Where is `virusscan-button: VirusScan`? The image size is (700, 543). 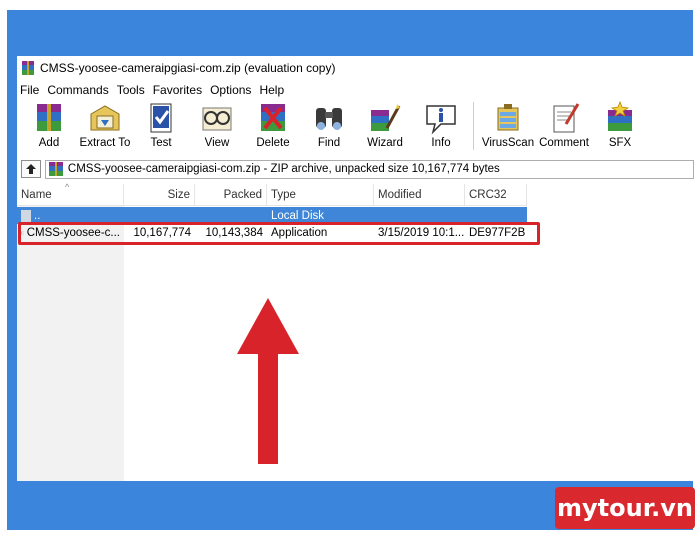
virusscan-button: VirusScan is located at coordinates (508, 124).